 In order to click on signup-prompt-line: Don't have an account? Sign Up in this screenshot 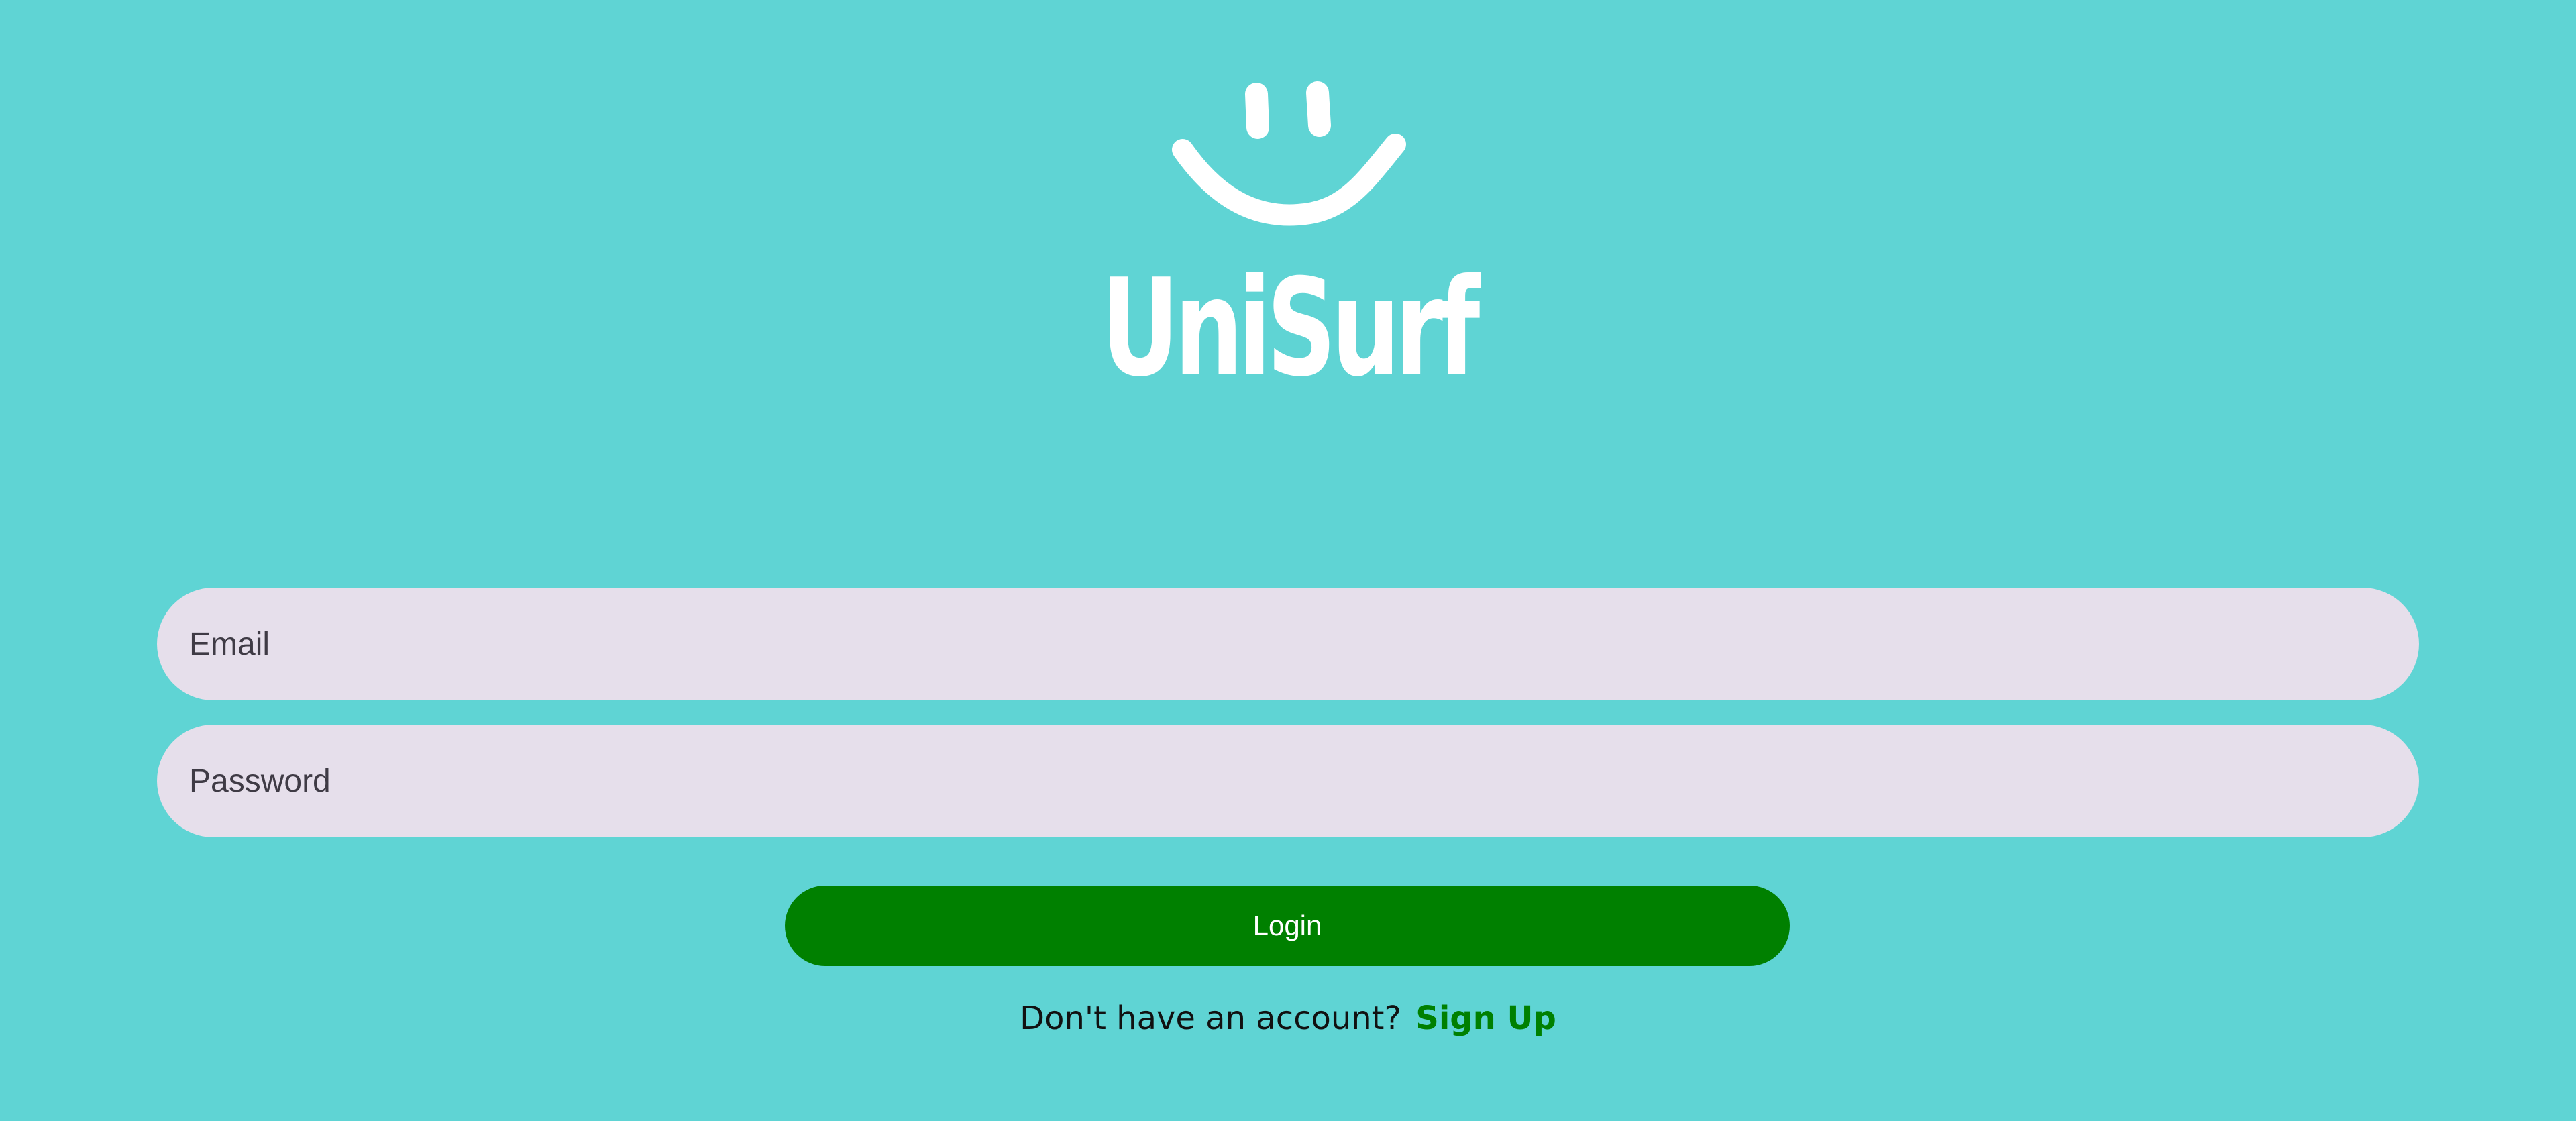, I will do `click(1288, 1019)`.